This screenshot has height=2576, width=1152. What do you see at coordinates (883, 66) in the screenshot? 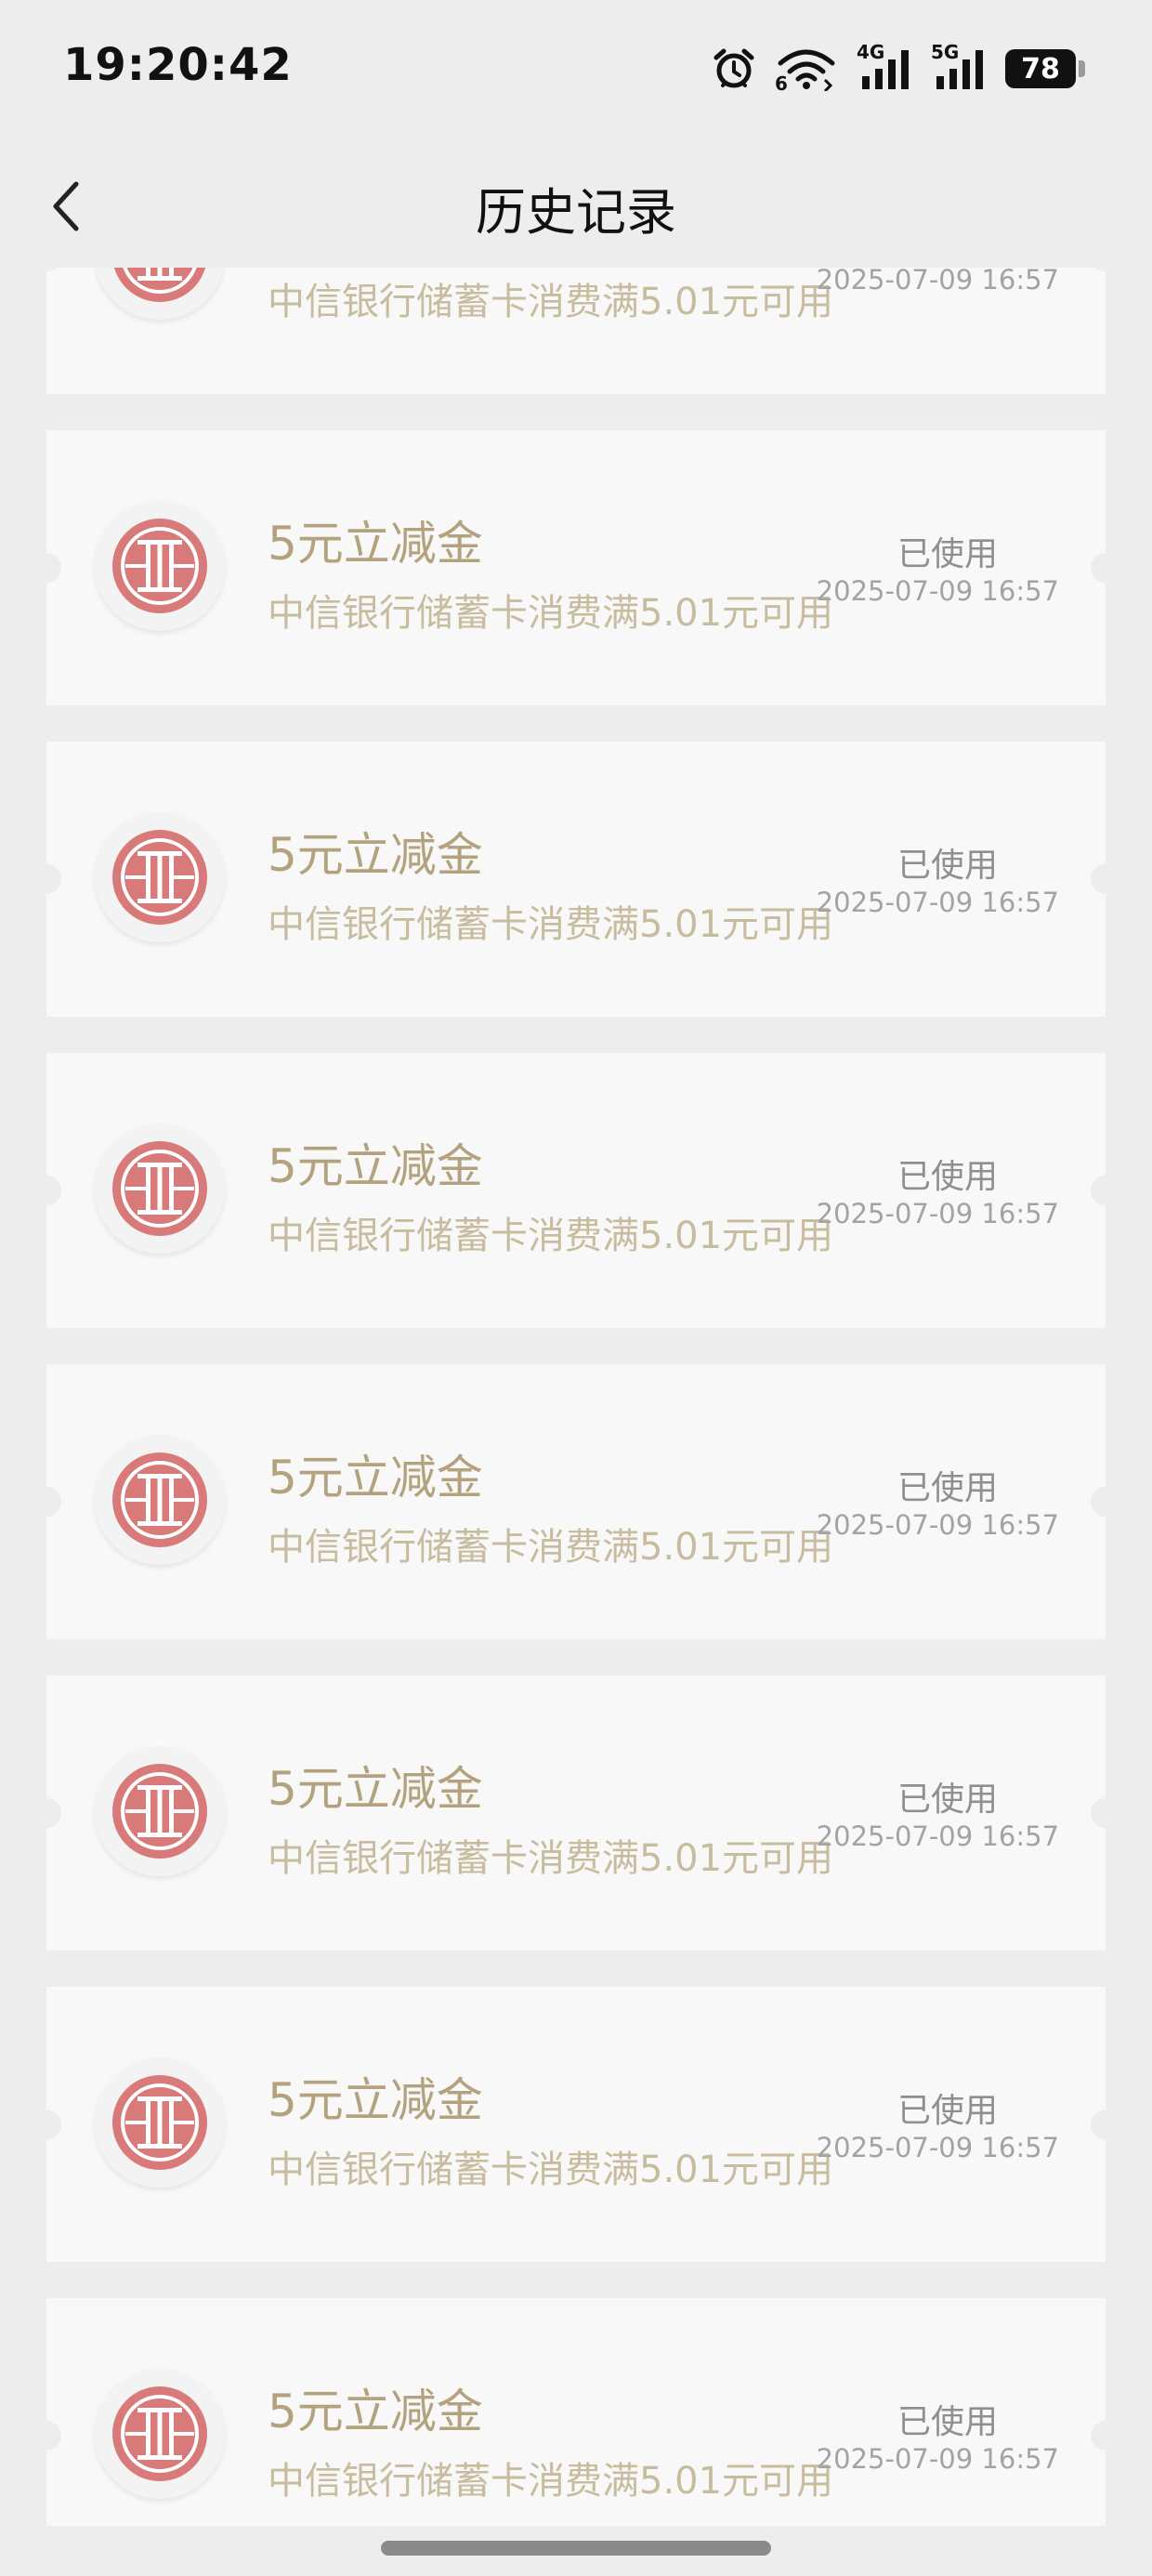
I see `signal-4g-icon: 4G` at bounding box center [883, 66].